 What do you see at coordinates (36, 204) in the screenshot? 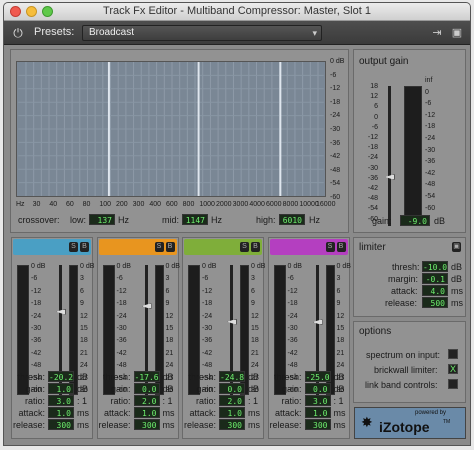
I see `freq-tick-label: 30` at bounding box center [36, 204].